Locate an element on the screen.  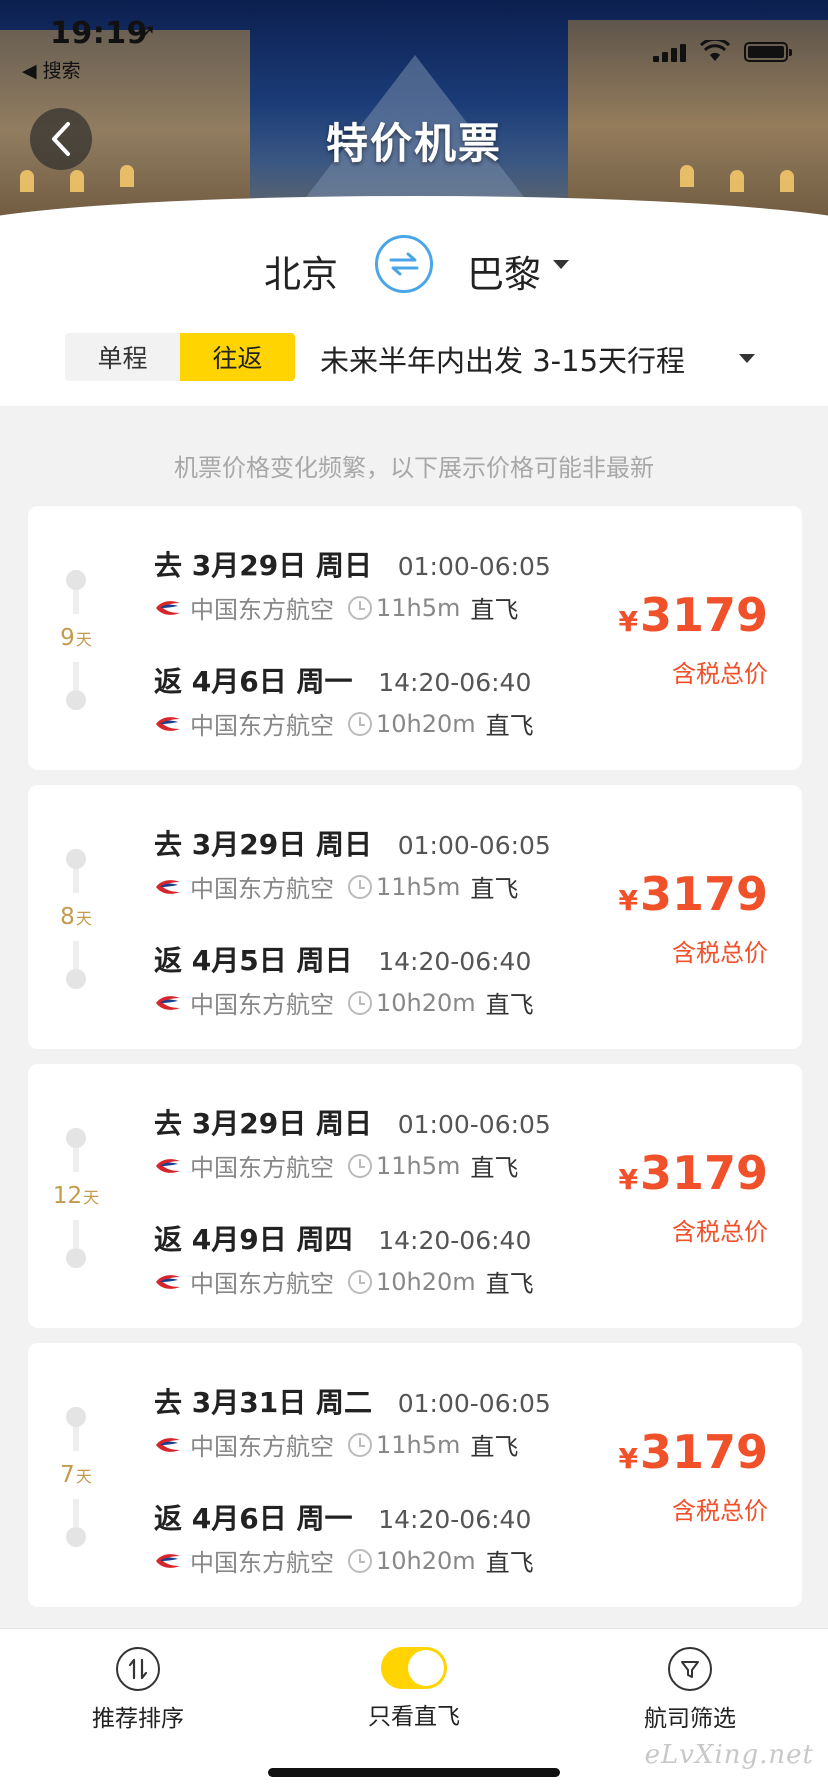
direct-only-toggle: 只看直飞 is located at coordinates (414, 1689).